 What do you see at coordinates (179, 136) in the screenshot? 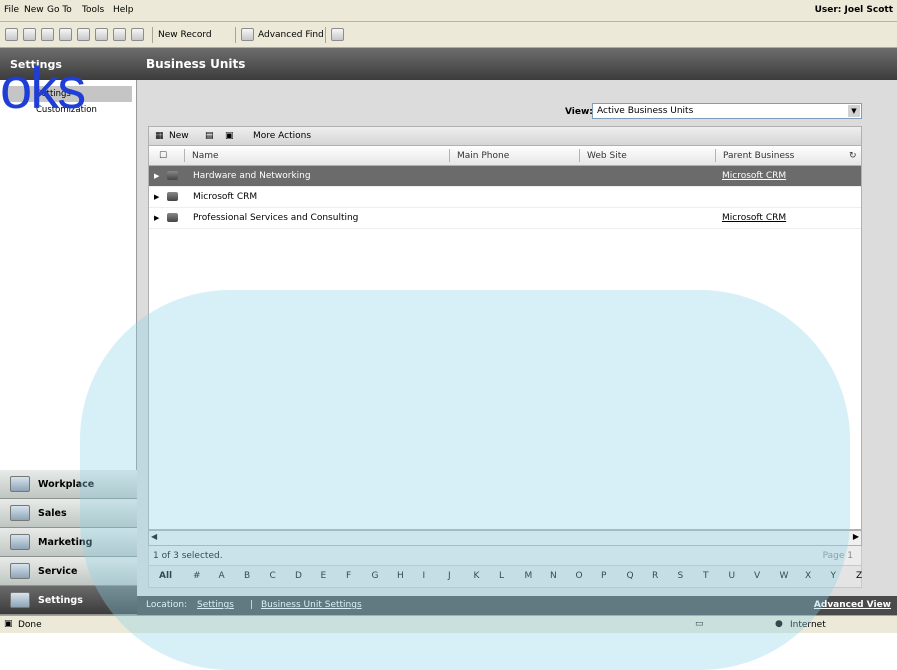
I see `grid-new-button: New` at bounding box center [179, 136].